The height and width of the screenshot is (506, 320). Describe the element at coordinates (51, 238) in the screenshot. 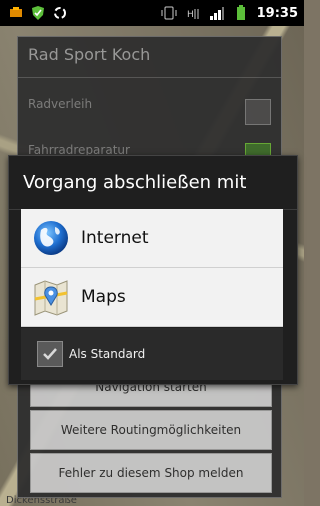

I see `globe-icon` at that location.